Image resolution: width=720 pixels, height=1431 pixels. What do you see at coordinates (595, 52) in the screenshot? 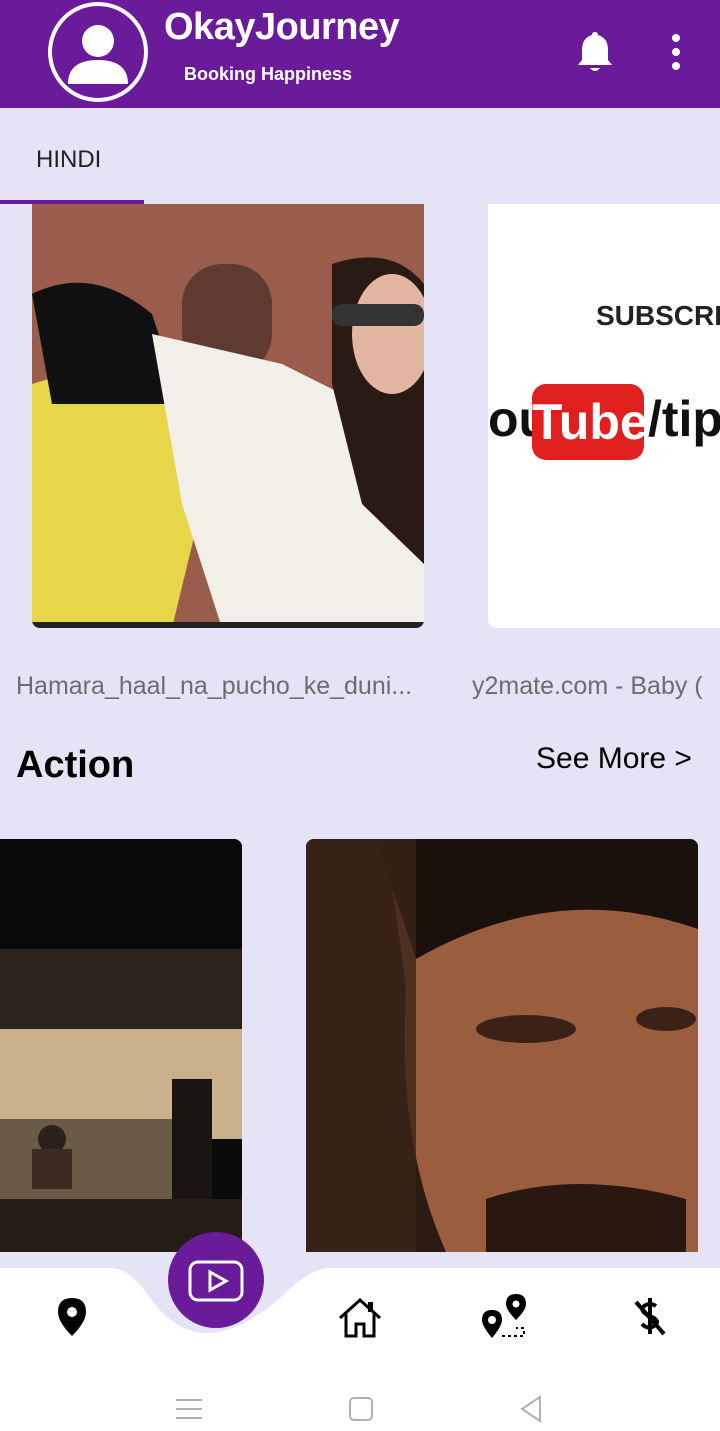
I see `bell-icon` at bounding box center [595, 52].